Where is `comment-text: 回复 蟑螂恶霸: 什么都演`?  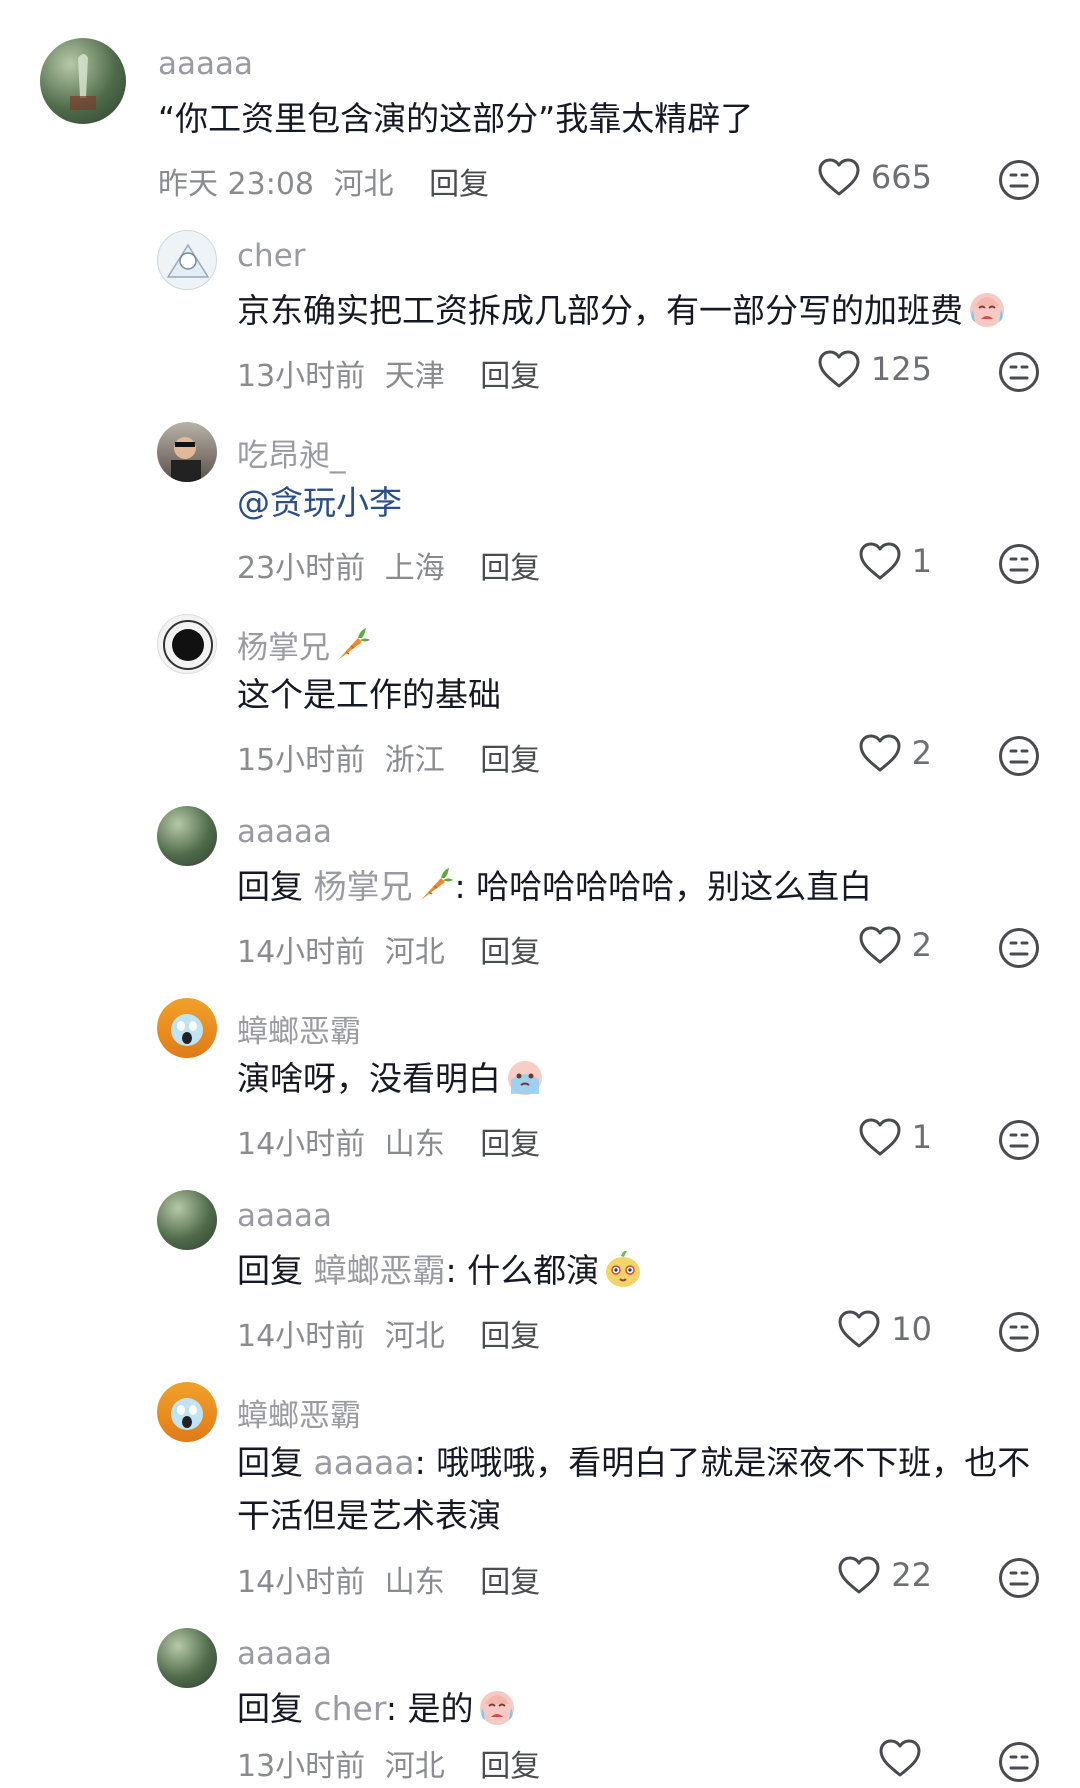 comment-text: 回复 蟑螂恶霸: 什么都演 is located at coordinates (441, 1270).